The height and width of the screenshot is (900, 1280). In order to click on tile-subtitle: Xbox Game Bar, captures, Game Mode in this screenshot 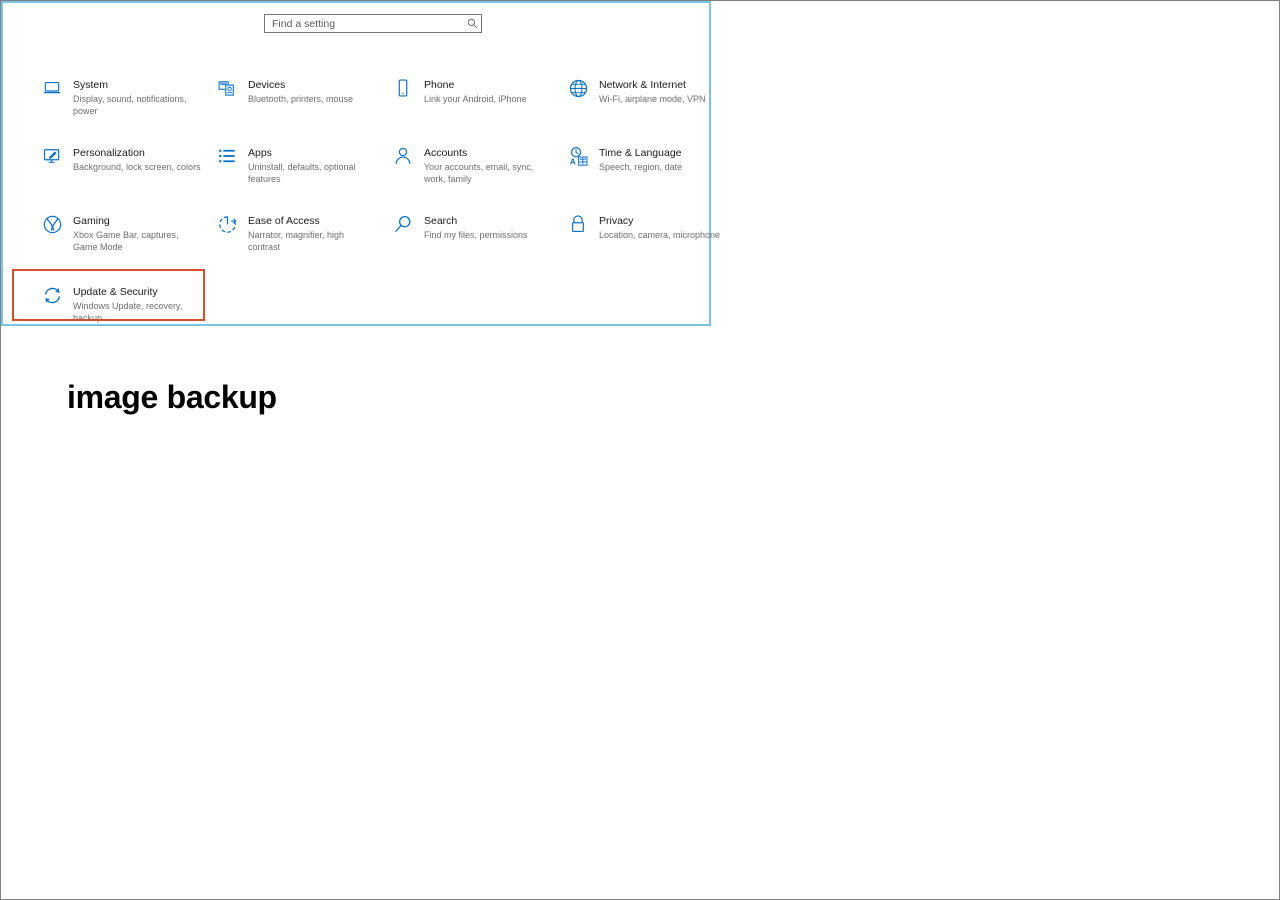, I will do `click(126, 241)`.